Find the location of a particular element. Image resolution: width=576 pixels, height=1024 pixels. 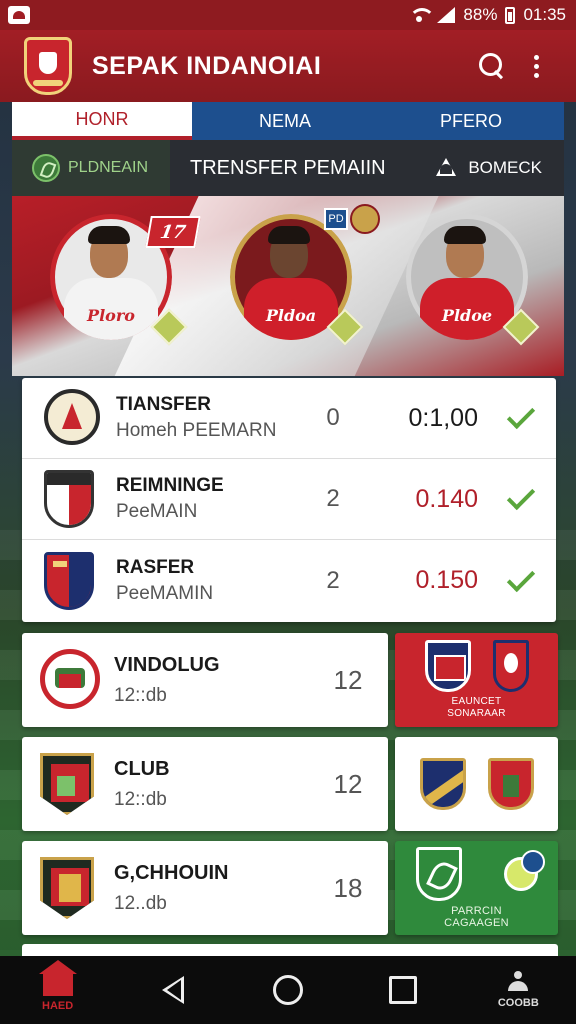

app-bar: SEPAK INDANOIAI is located at coordinates (288, 66).